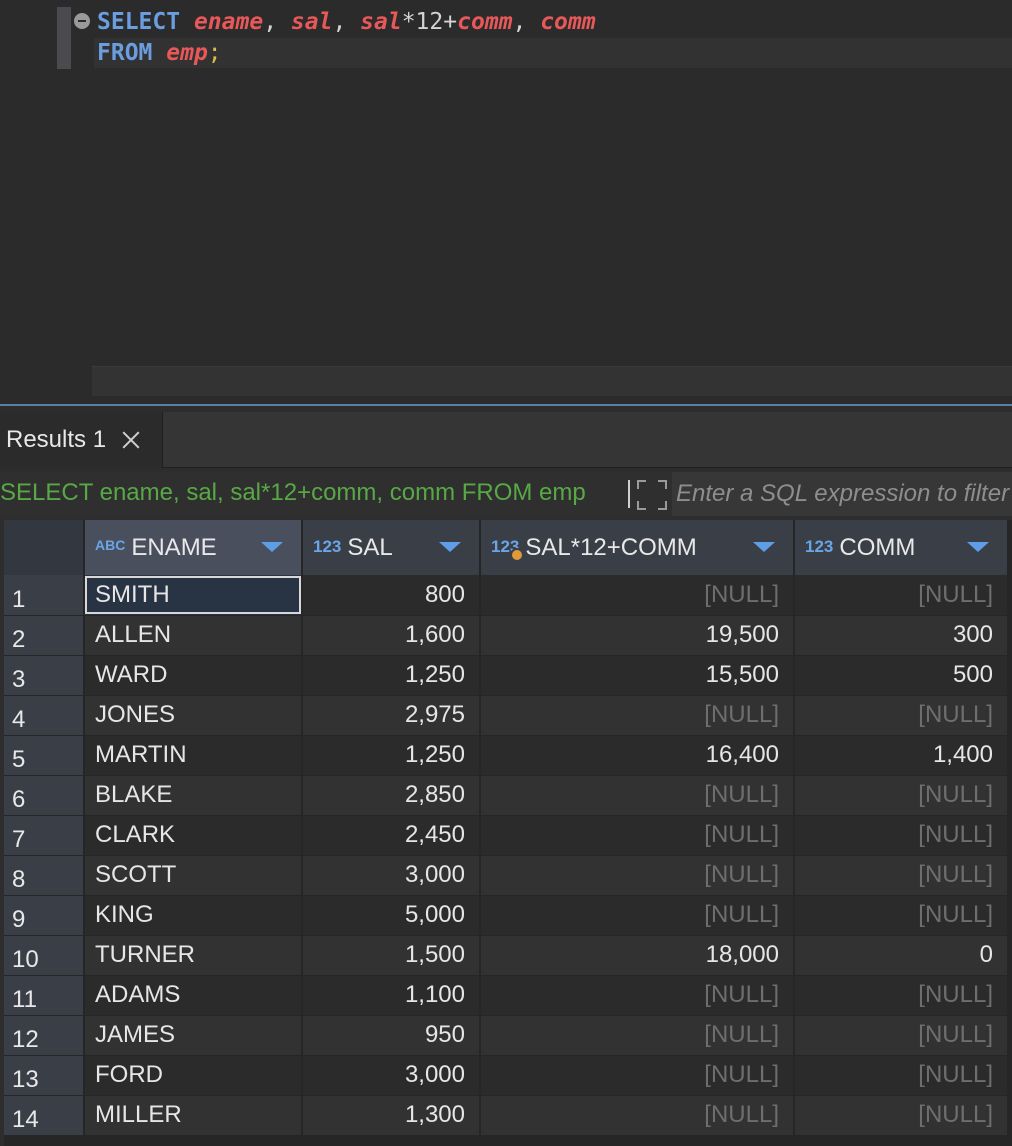 This screenshot has width=1012, height=1146. Describe the element at coordinates (842, 494) in the screenshot. I see `filter-input` at that location.